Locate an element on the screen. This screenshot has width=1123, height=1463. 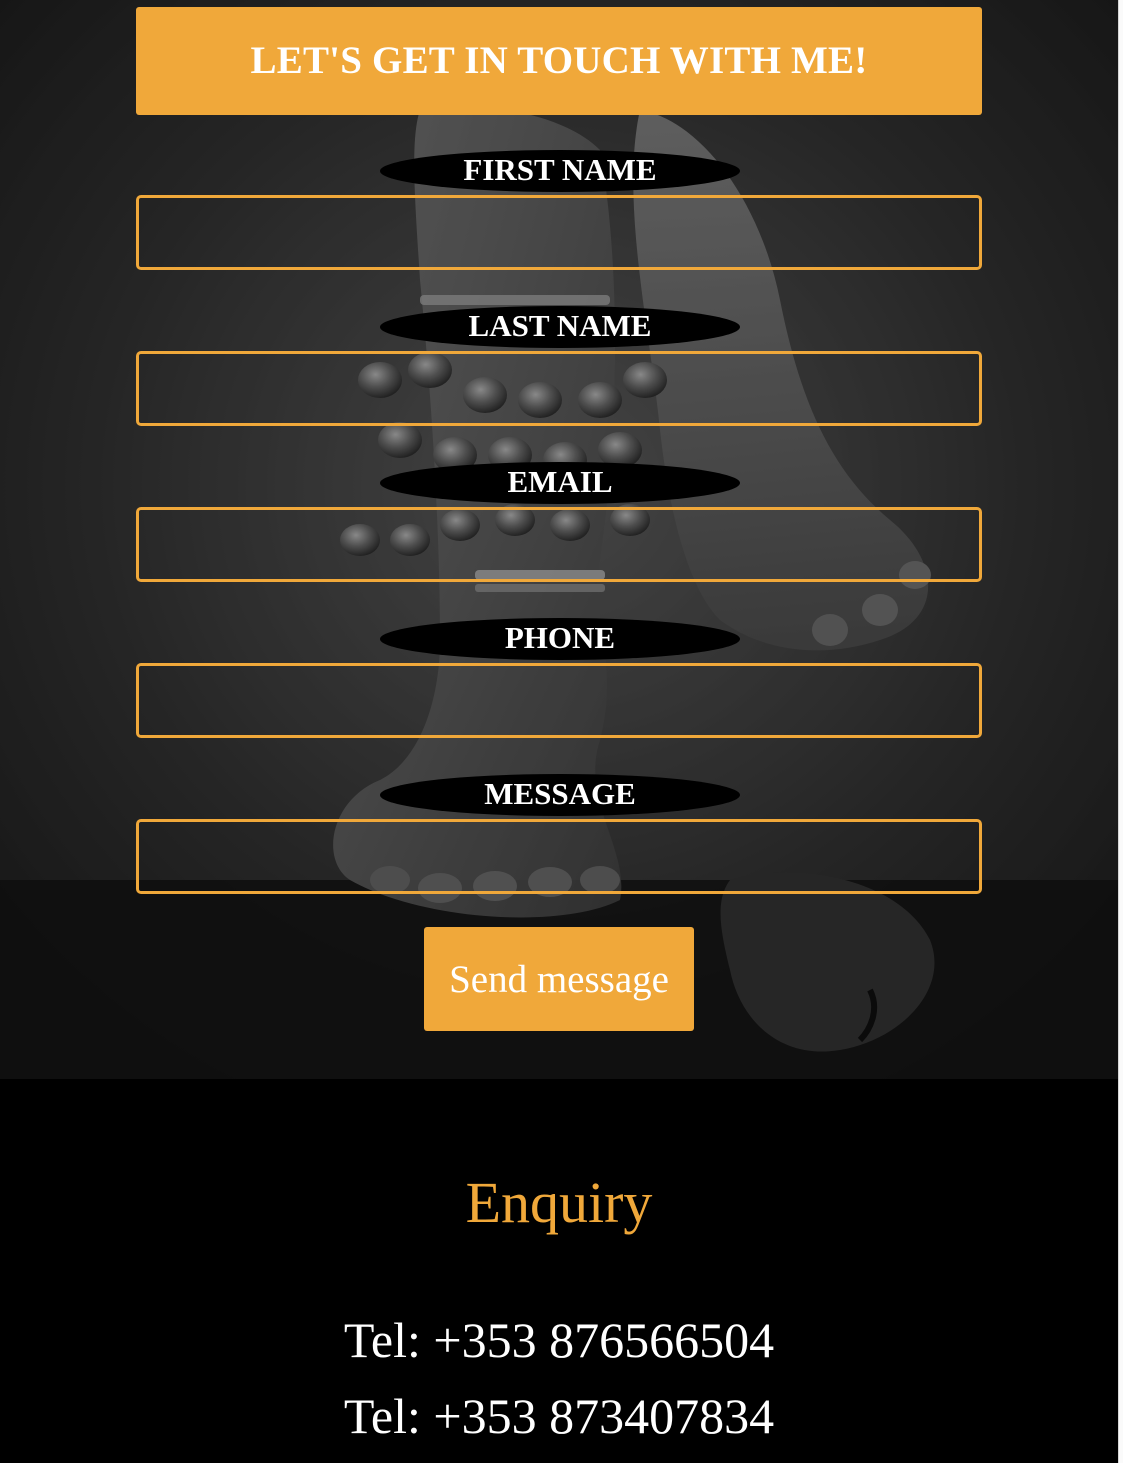
last-name-input is located at coordinates (559, 388).